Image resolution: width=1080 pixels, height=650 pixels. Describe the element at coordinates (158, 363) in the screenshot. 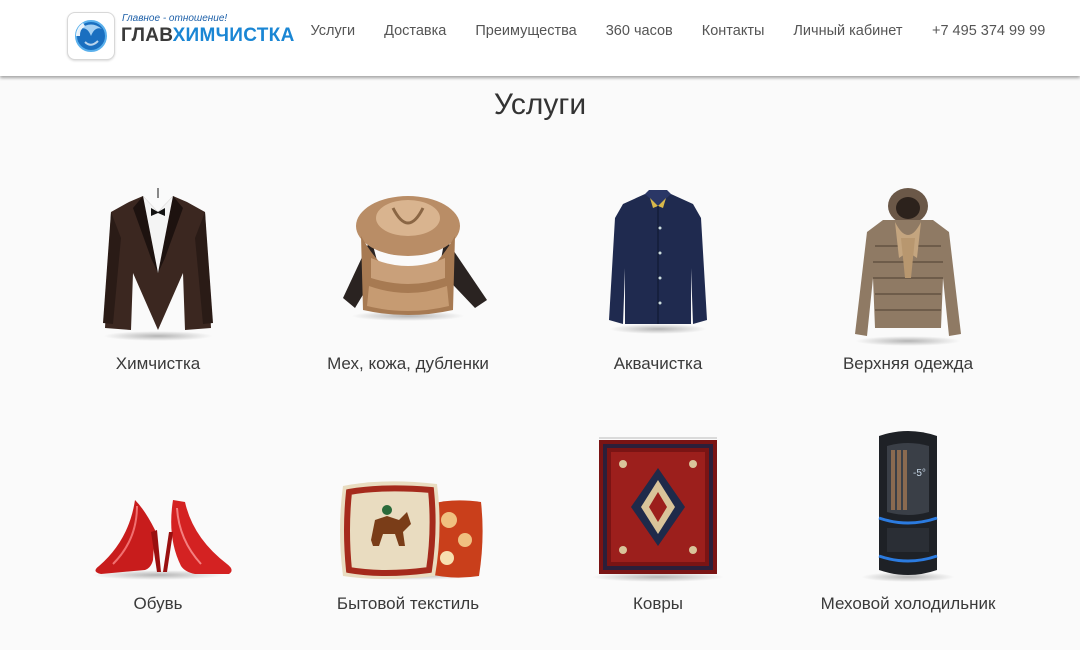

I see `service-label: Химчистка` at that location.